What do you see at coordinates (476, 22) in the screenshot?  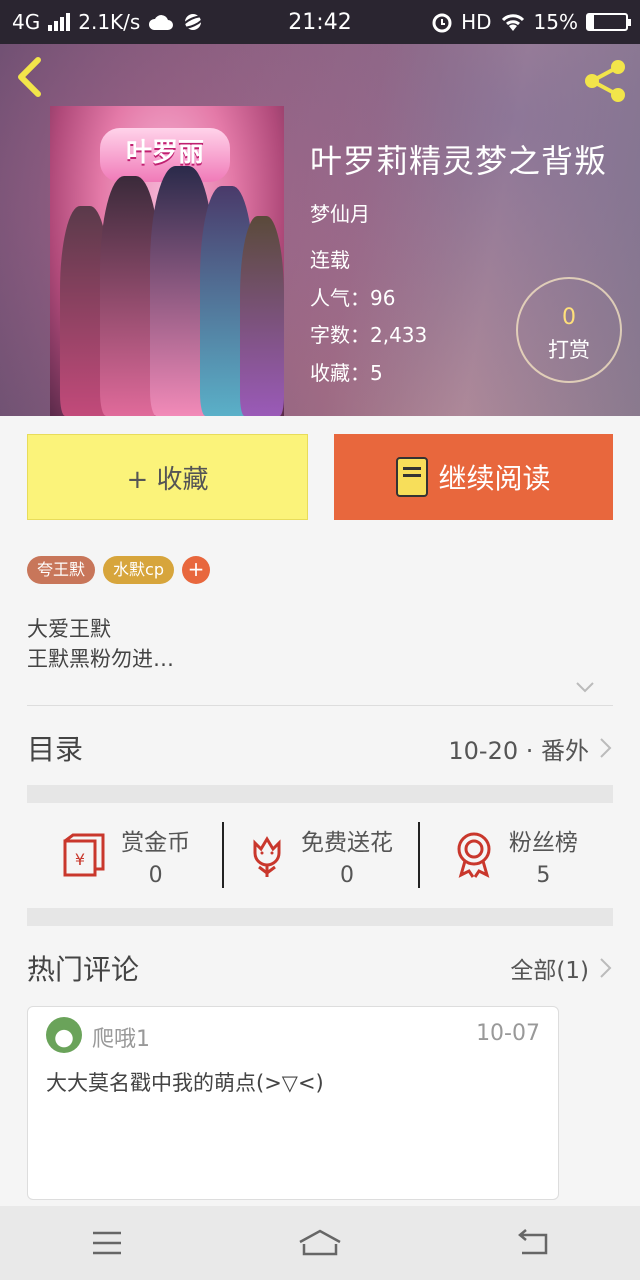 I see `hd-indicator: HD` at bounding box center [476, 22].